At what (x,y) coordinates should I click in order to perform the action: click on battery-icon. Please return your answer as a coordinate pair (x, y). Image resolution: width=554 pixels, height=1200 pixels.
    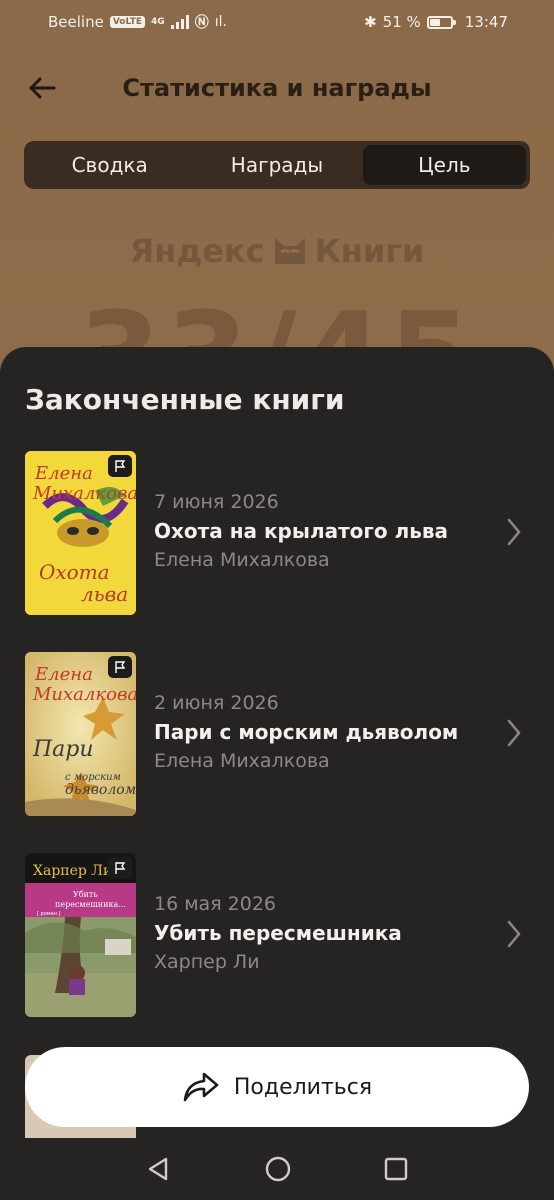
    Looking at the image, I should click on (441, 22).